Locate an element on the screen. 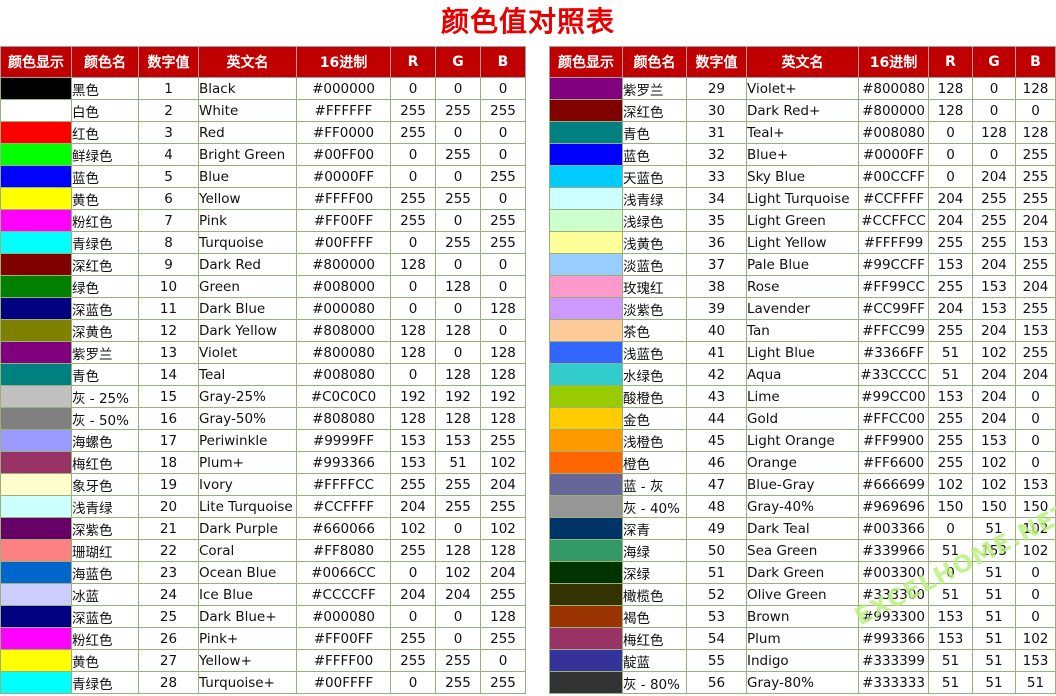 This screenshot has height=696, width=1056. color-number-cell: 35 is located at coordinates (716, 220).